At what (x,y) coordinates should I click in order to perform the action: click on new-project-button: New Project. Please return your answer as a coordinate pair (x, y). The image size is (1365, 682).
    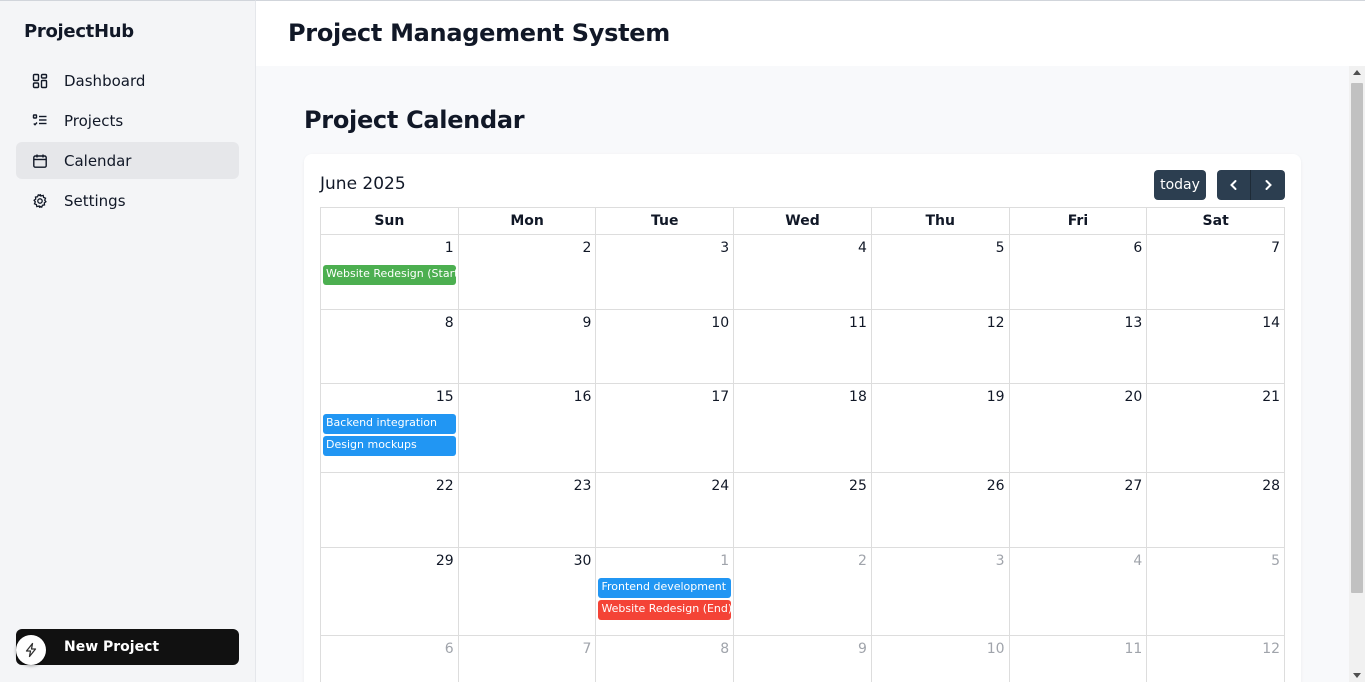
    Looking at the image, I should click on (127, 647).